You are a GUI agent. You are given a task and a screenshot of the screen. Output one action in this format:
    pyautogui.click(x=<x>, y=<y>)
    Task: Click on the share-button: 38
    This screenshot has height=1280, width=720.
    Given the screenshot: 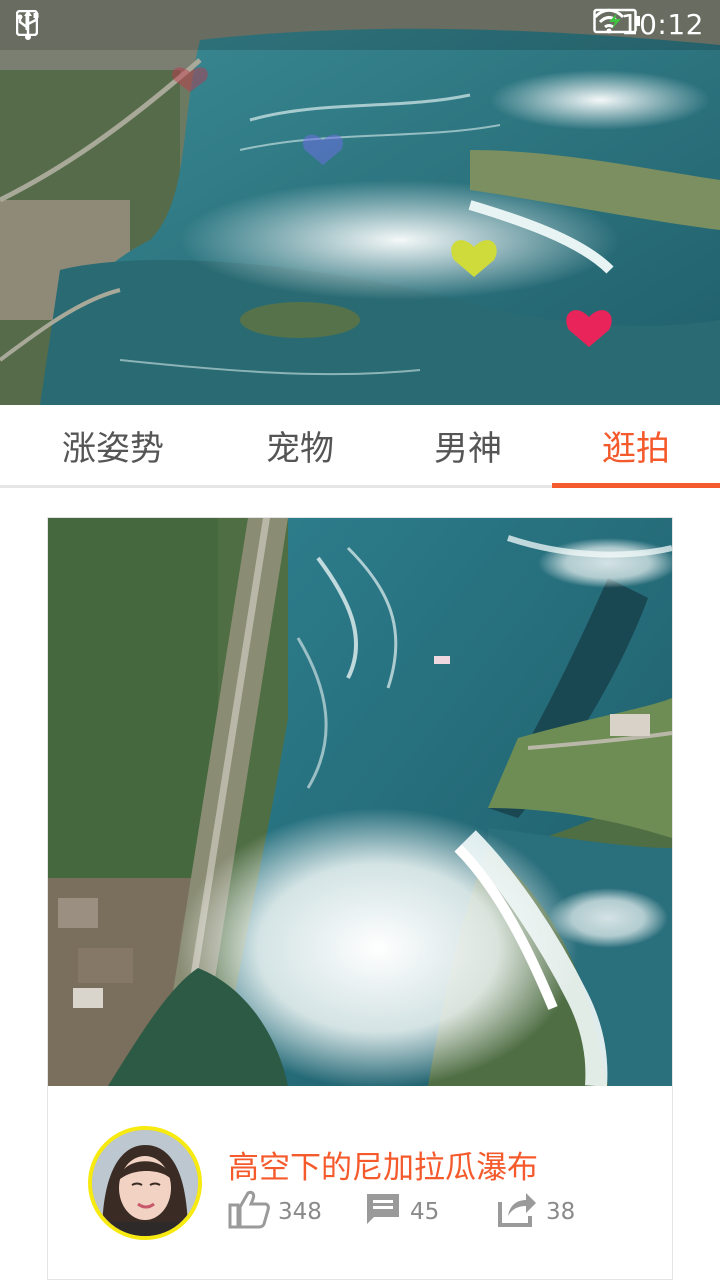 What is the action you would take?
    pyautogui.click(x=535, y=1212)
    